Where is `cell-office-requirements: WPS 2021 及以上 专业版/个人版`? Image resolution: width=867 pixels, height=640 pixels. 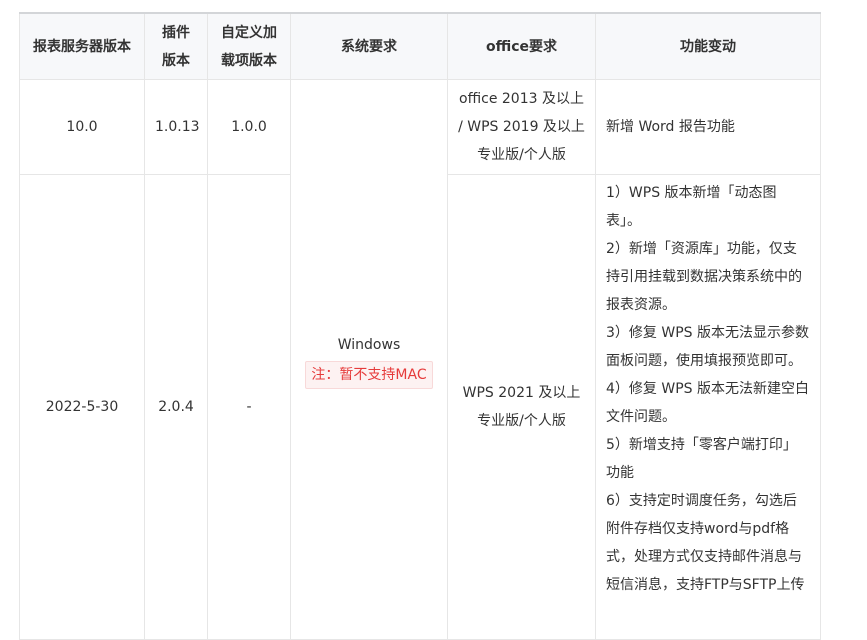
cell-office-requirements: WPS 2021 及以上 专业版/个人版 is located at coordinates (521, 407).